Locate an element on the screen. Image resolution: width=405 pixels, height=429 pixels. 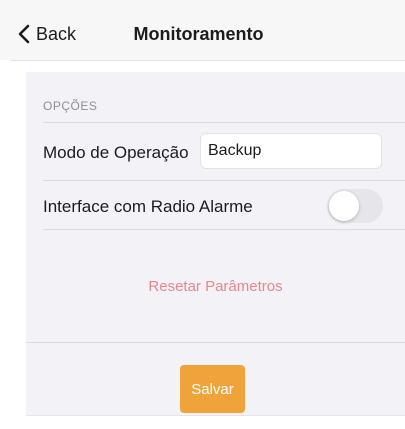
toggle-knob is located at coordinates (344, 206).